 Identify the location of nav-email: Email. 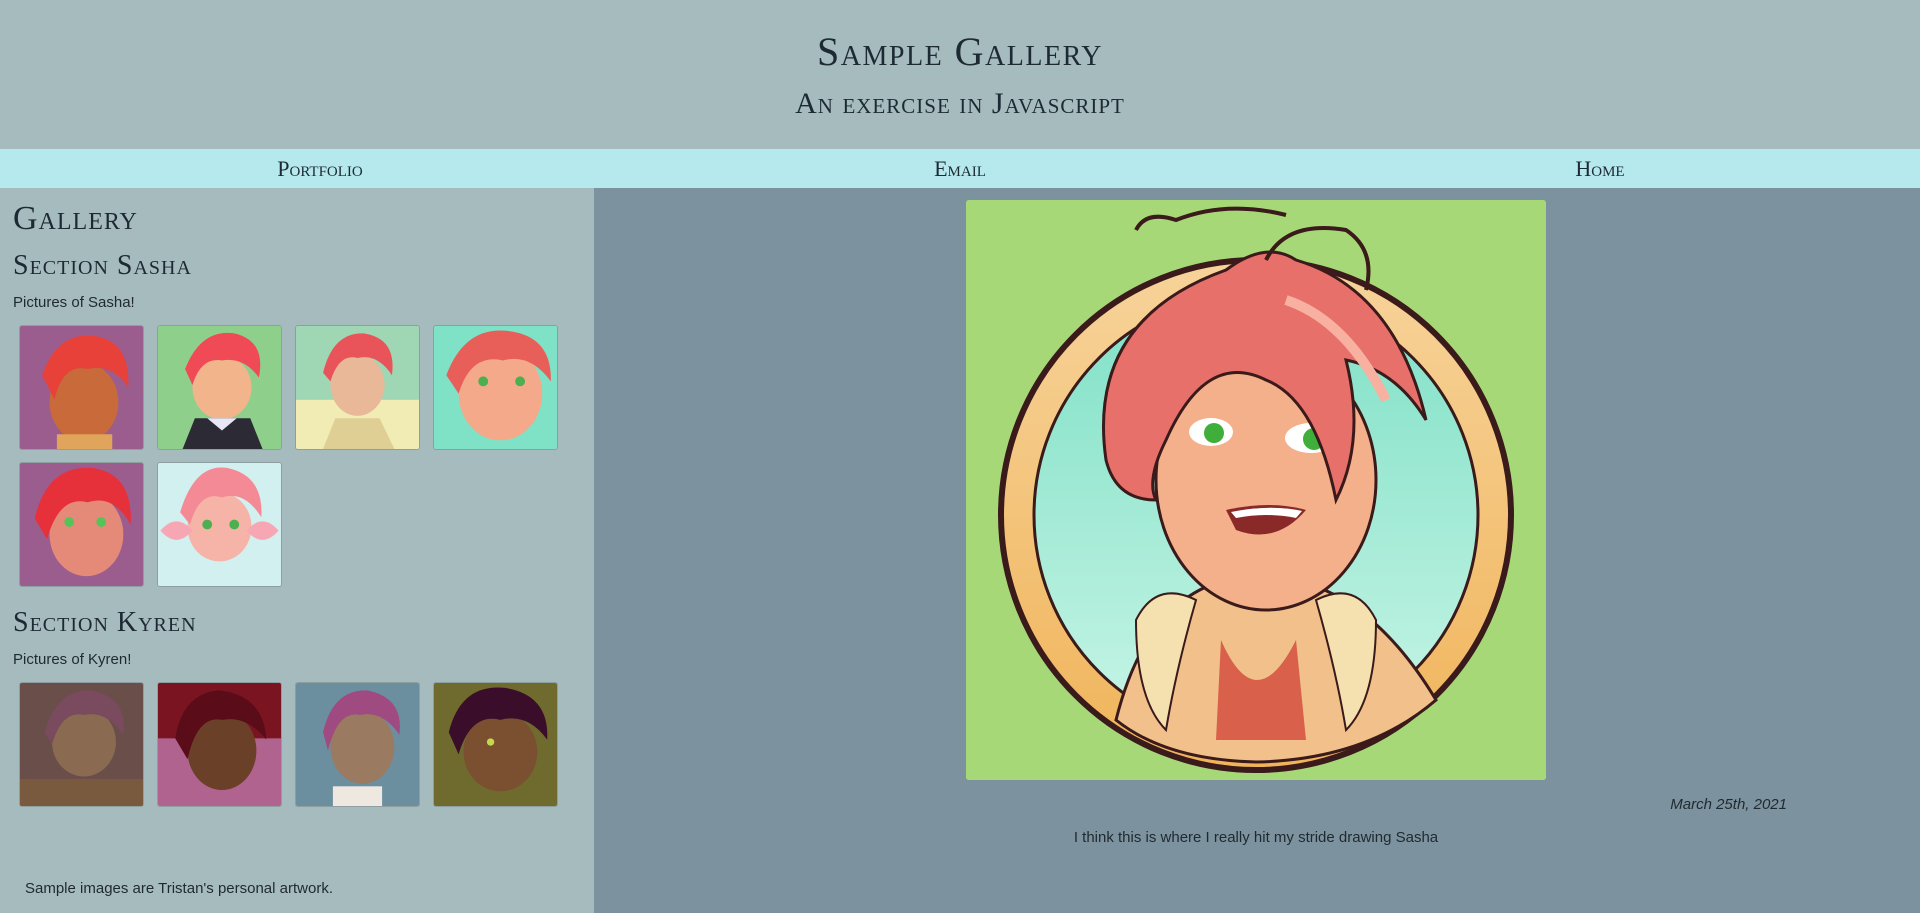
(960, 169).